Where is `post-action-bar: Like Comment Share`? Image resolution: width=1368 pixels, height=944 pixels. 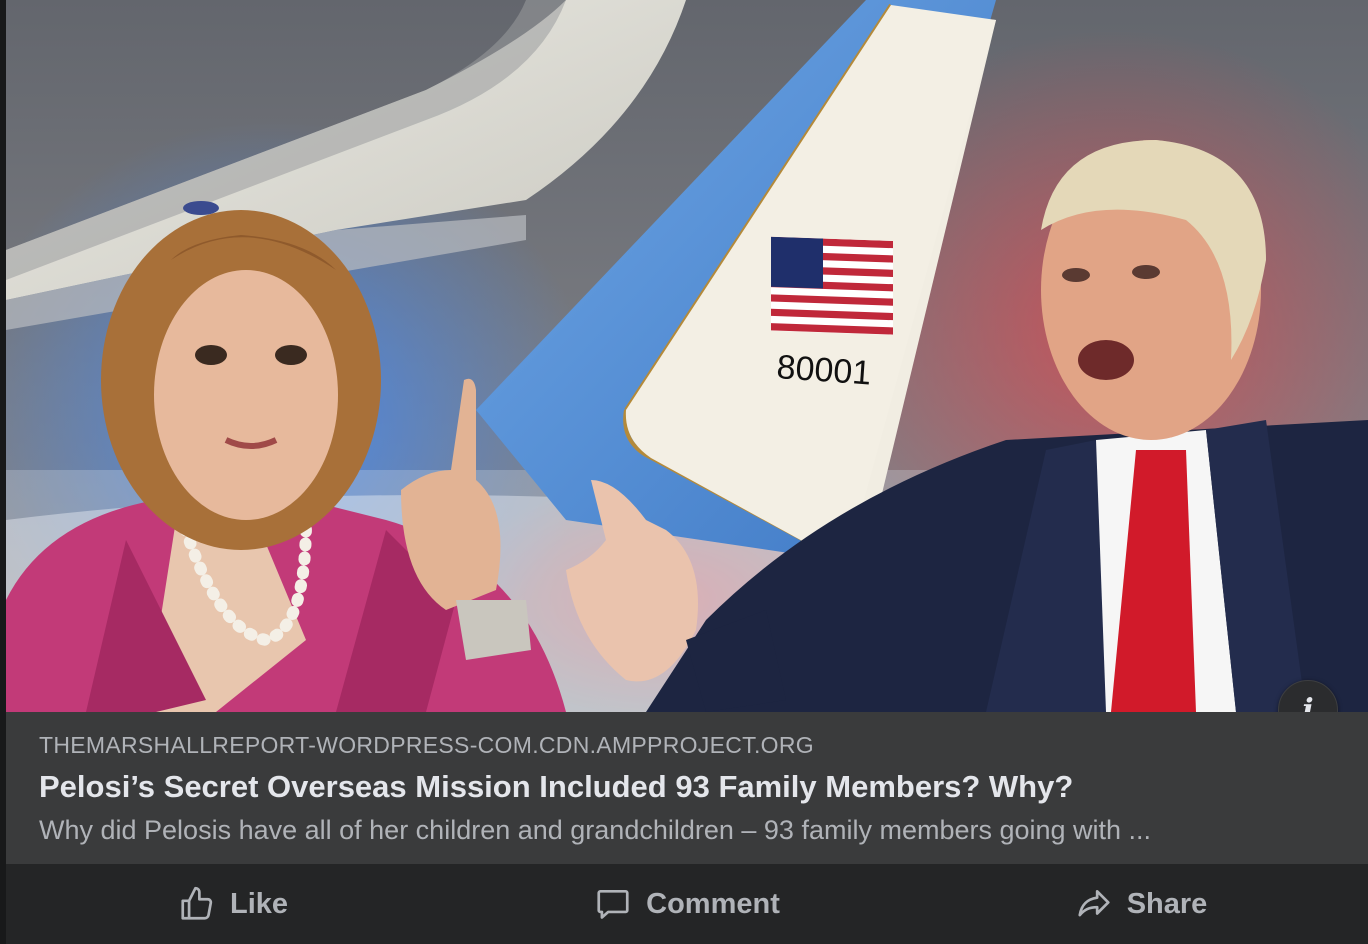
post-action-bar: Like Comment Share is located at coordinates (687, 904).